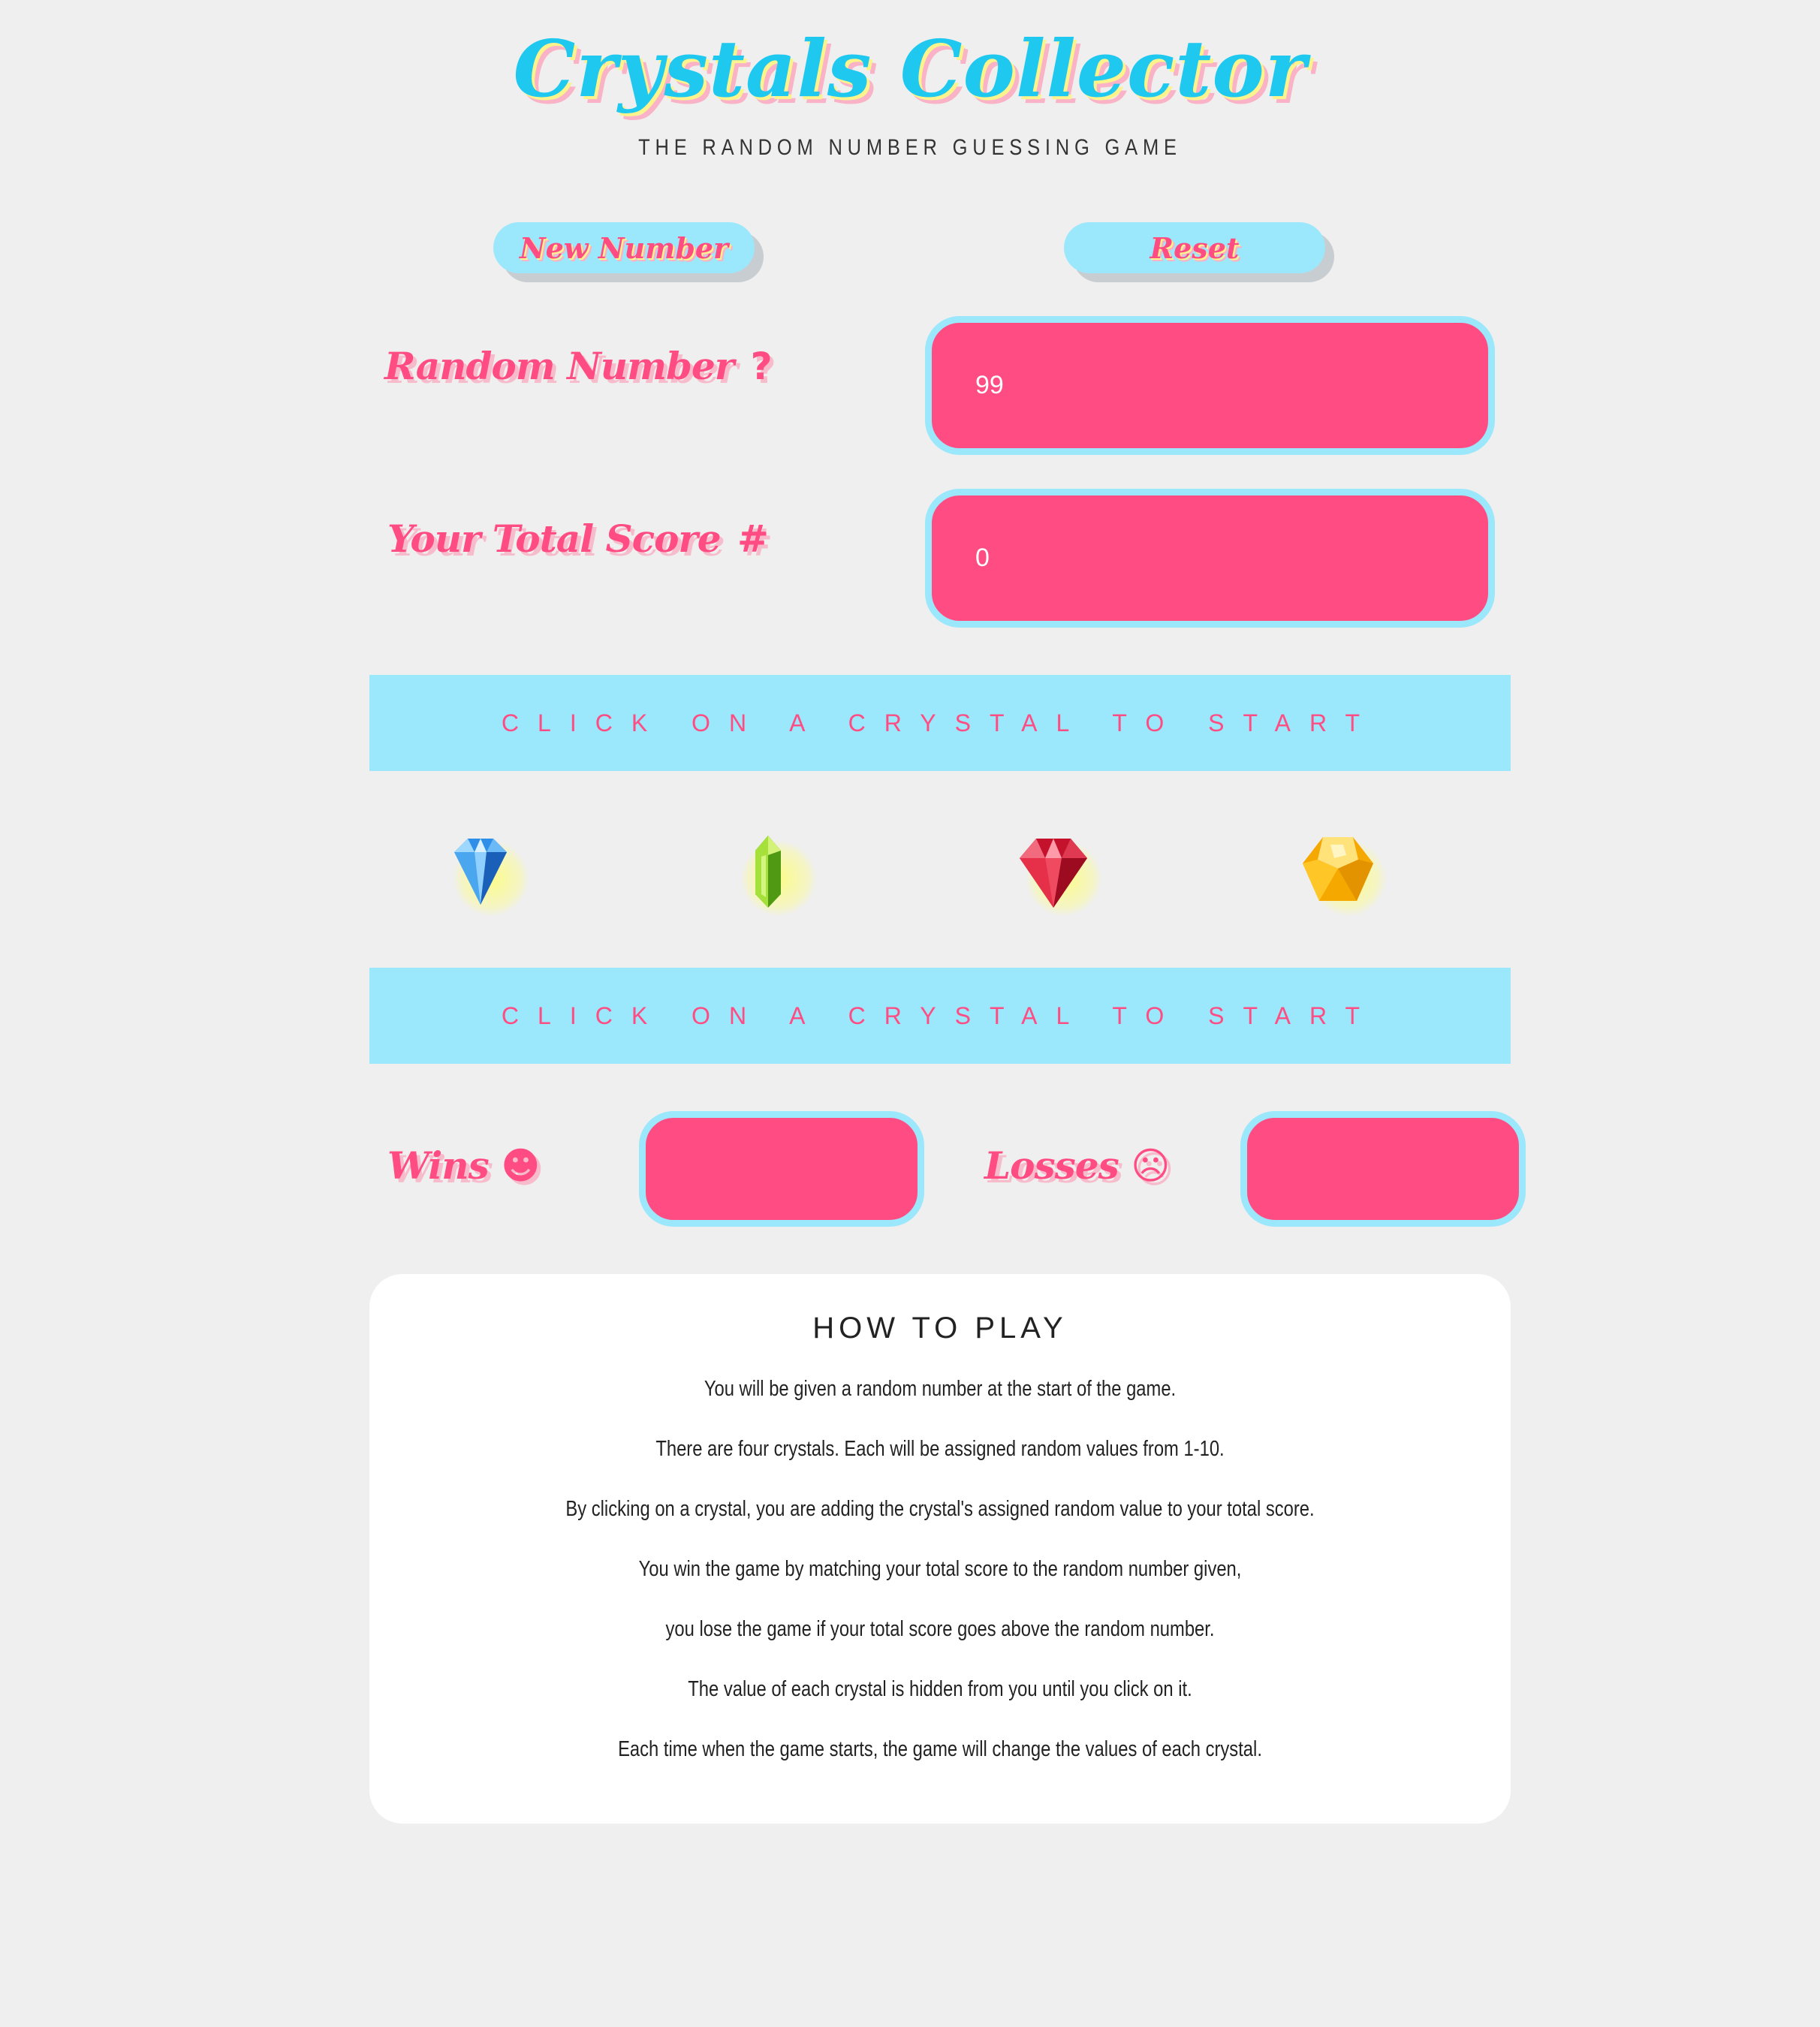  What do you see at coordinates (940, 1328) in the screenshot?
I see `how-to-play-heading: HOW TO PLAY` at bounding box center [940, 1328].